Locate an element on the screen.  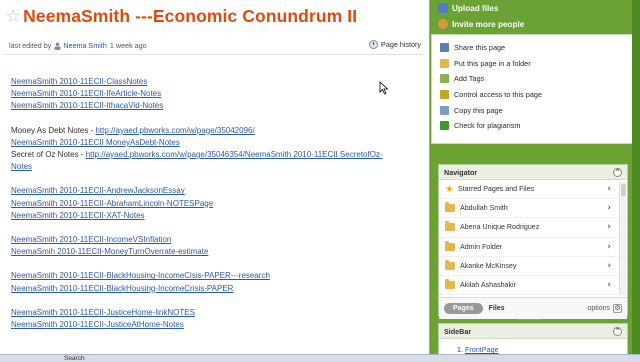
user-icon is located at coordinates (57, 46).